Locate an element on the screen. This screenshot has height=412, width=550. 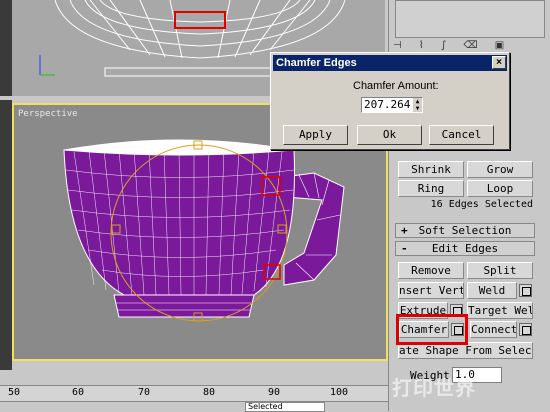
watermark: 打印世界 is located at coordinates (434, 388).